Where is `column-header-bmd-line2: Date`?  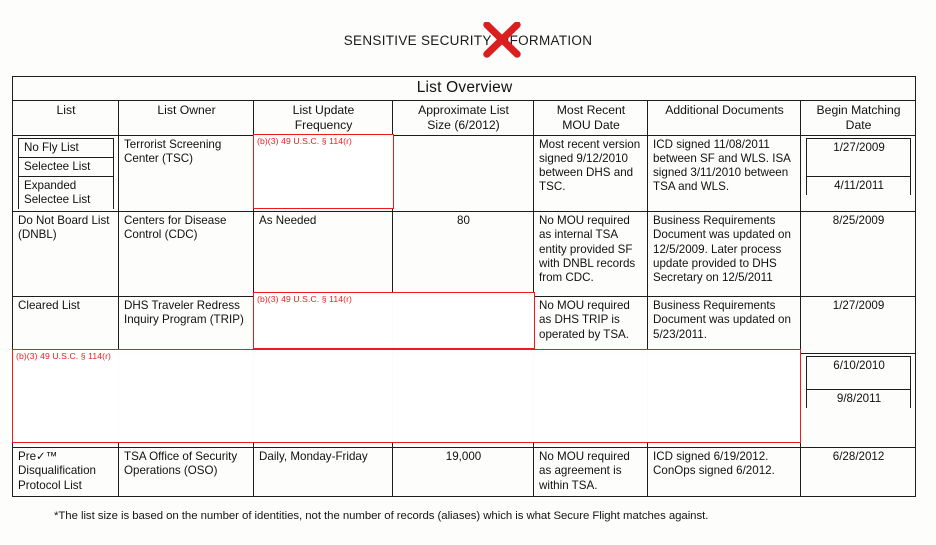
column-header-bmd-line2: Date is located at coordinates (858, 124).